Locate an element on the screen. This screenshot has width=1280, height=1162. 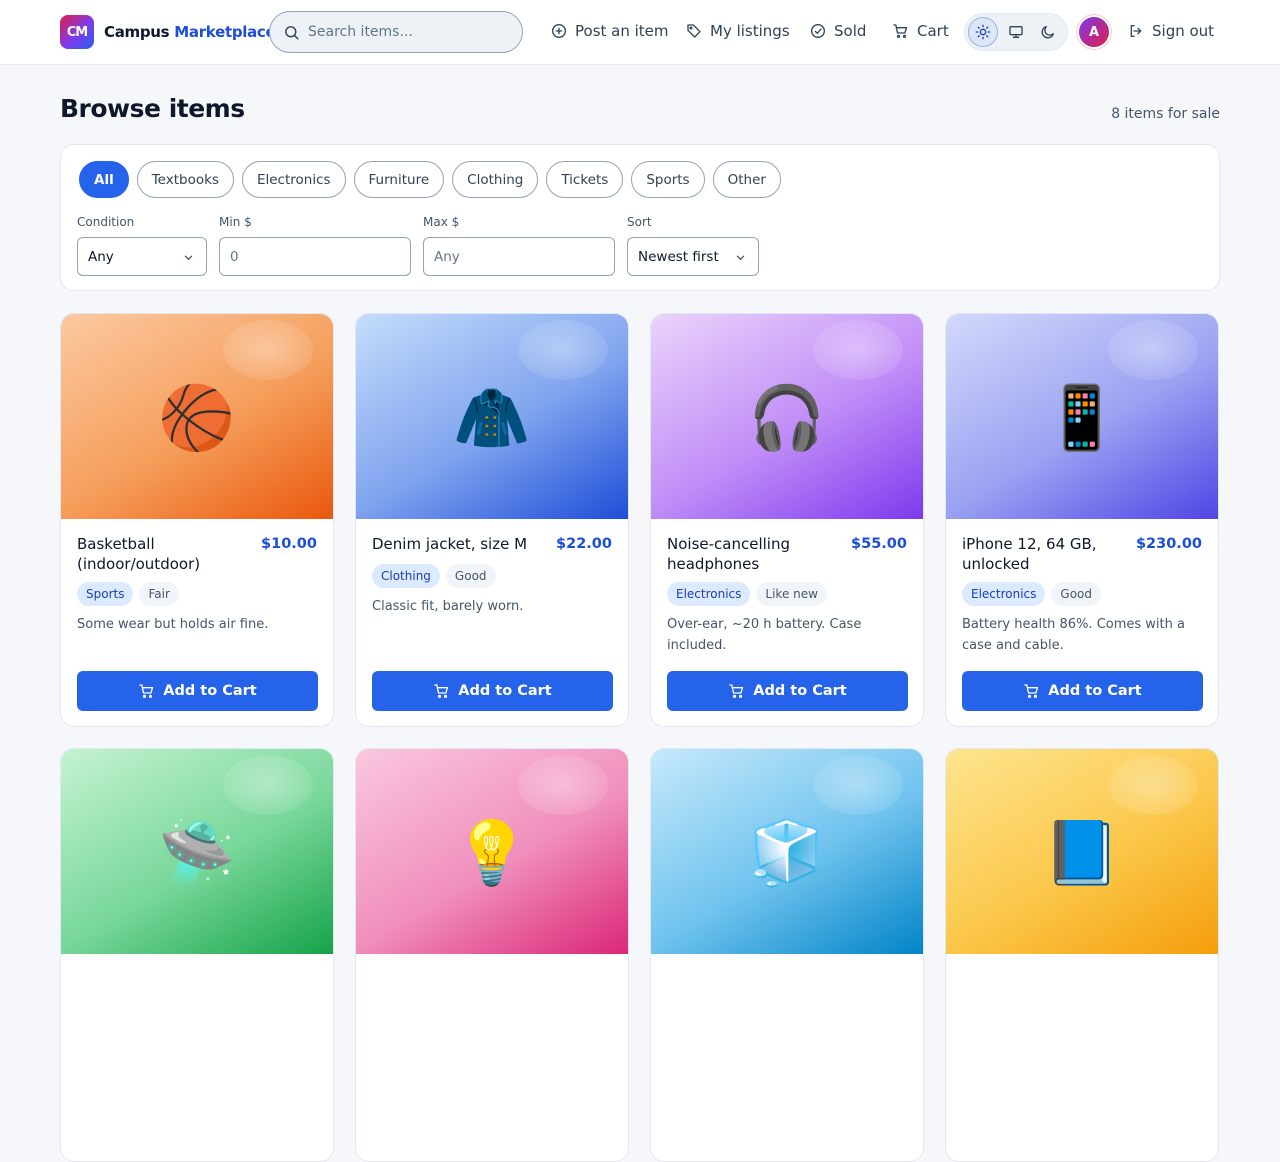
avatar: A is located at coordinates (1094, 32).